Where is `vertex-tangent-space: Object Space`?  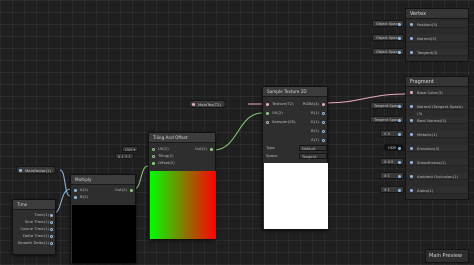 vertex-tangent-space: Object Space is located at coordinates (388, 51).